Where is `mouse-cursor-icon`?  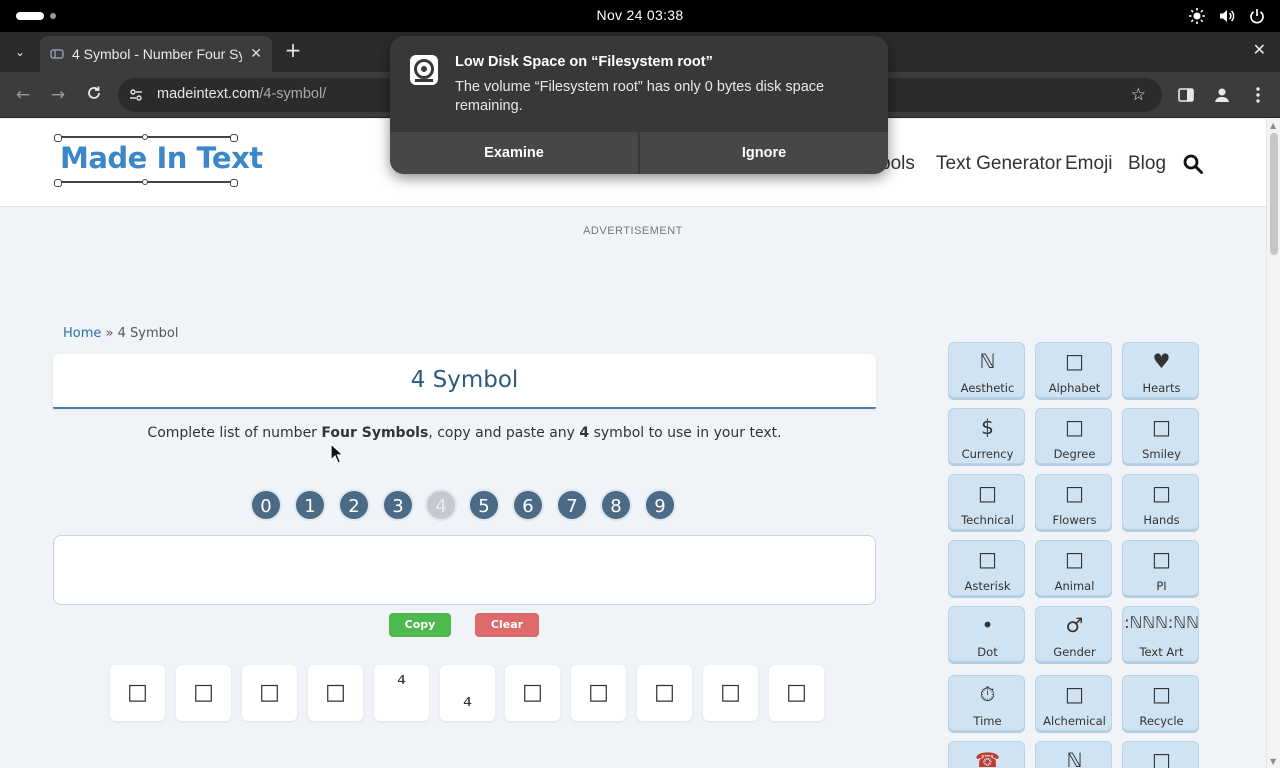 mouse-cursor-icon is located at coordinates (337, 453).